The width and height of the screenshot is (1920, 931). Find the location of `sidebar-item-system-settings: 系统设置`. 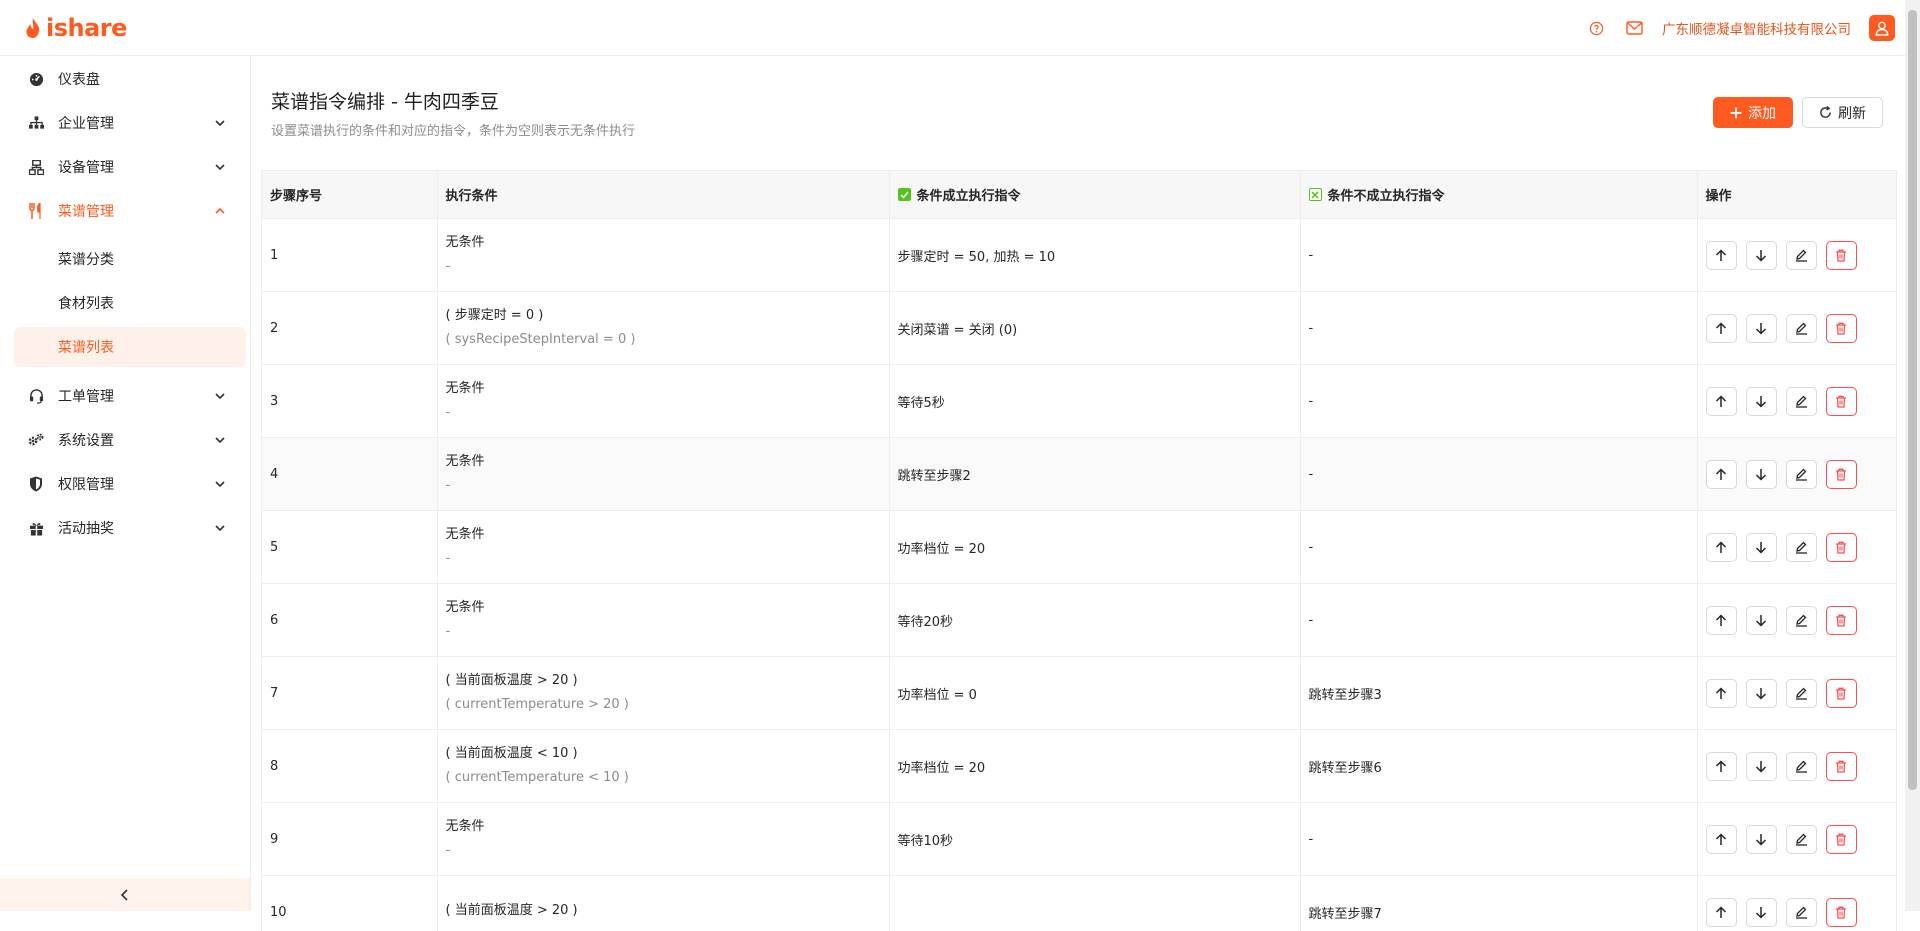

sidebar-item-system-settings: 系统设置 is located at coordinates (130, 440).